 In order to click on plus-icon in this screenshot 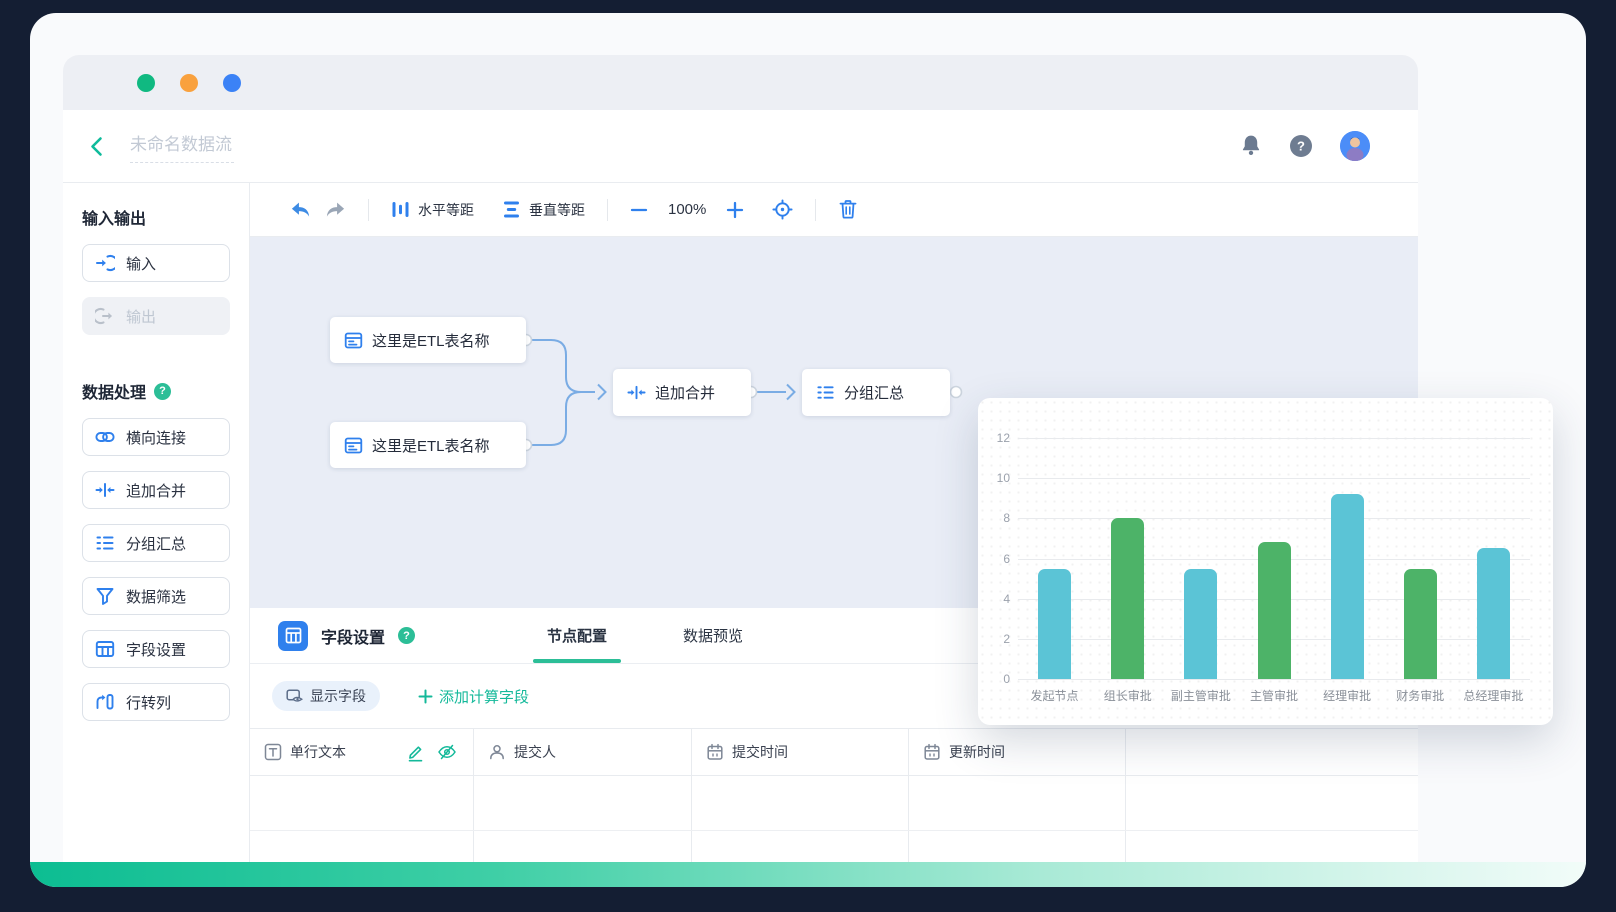, I will do `click(735, 210)`.